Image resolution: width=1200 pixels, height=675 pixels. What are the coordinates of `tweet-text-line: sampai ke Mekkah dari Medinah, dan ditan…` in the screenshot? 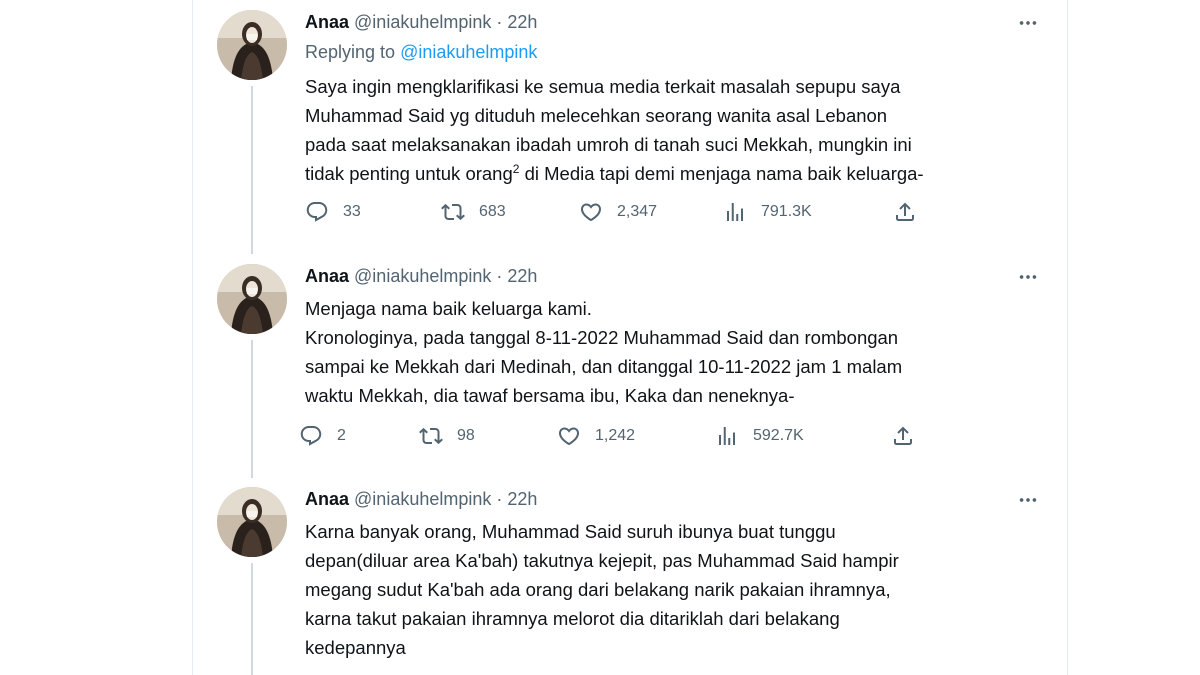 It's located at (604, 366).